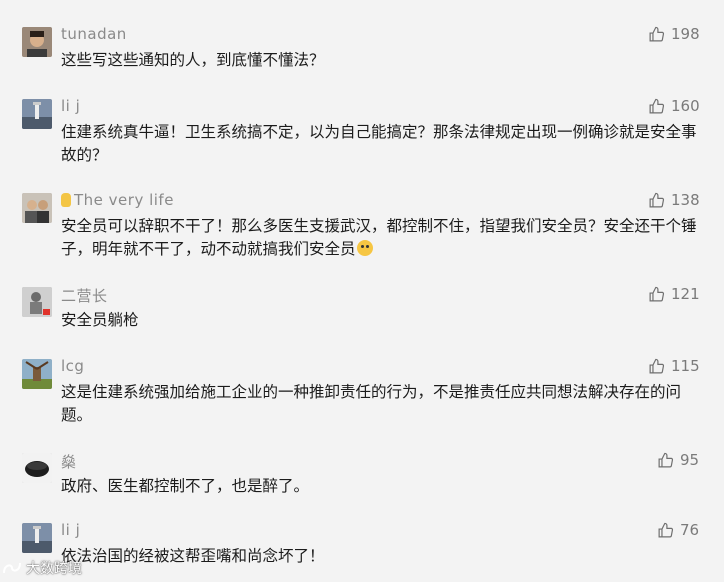  What do you see at coordinates (678, 530) in the screenshot?
I see `like-button: 76` at bounding box center [678, 530].